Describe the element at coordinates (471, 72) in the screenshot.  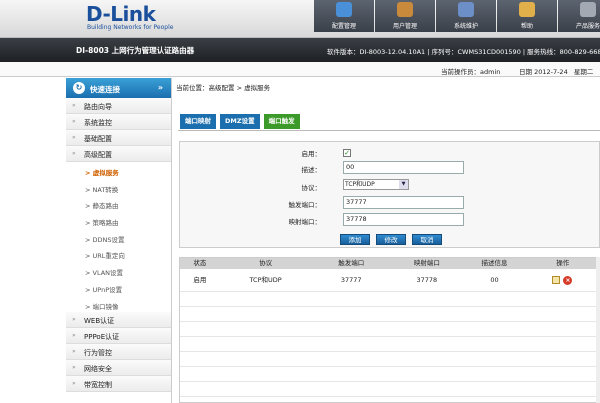
I see `operator-text: 当前操作员：admin` at that location.